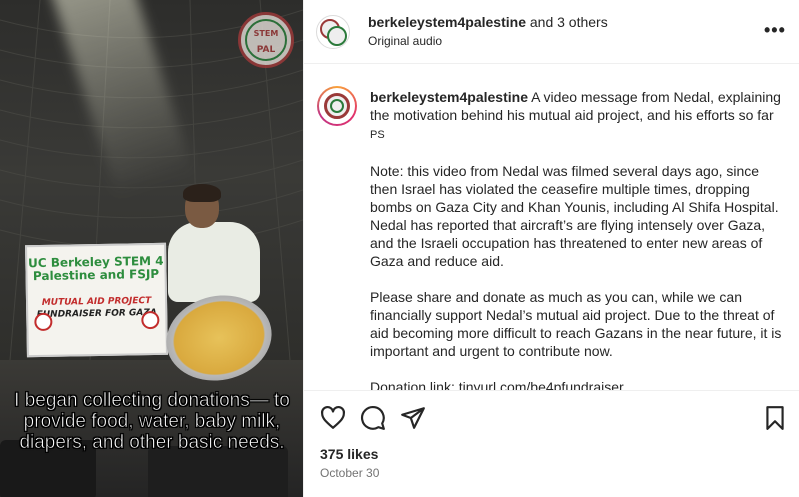 The height and width of the screenshot is (497, 799). I want to click on person-hair, so click(202, 193).